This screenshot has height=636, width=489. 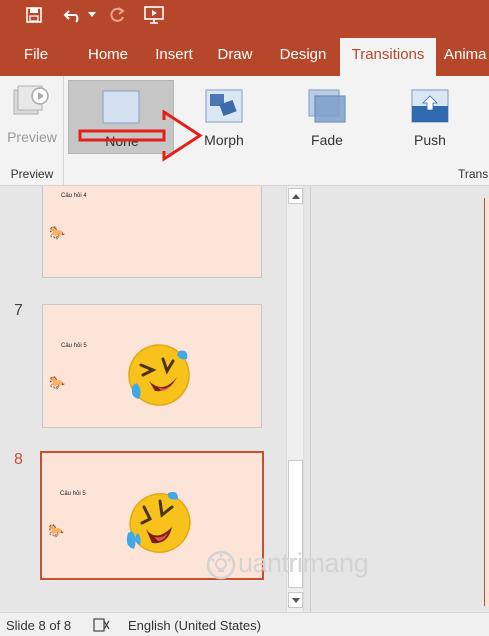 What do you see at coordinates (74, 196) in the screenshot?
I see `slide-title: Câu hỏi 4` at bounding box center [74, 196].